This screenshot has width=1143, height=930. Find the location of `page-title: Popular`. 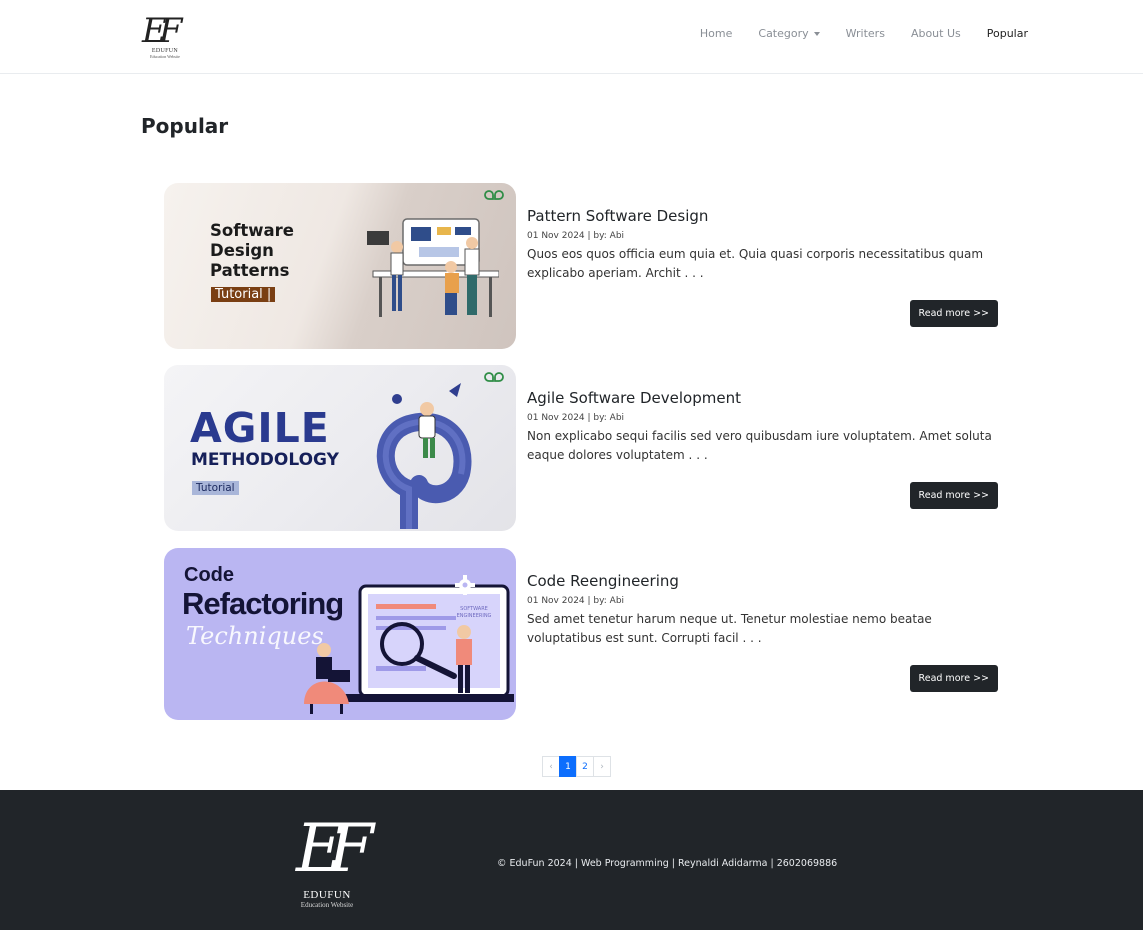

page-title: Popular is located at coordinates (185, 126).